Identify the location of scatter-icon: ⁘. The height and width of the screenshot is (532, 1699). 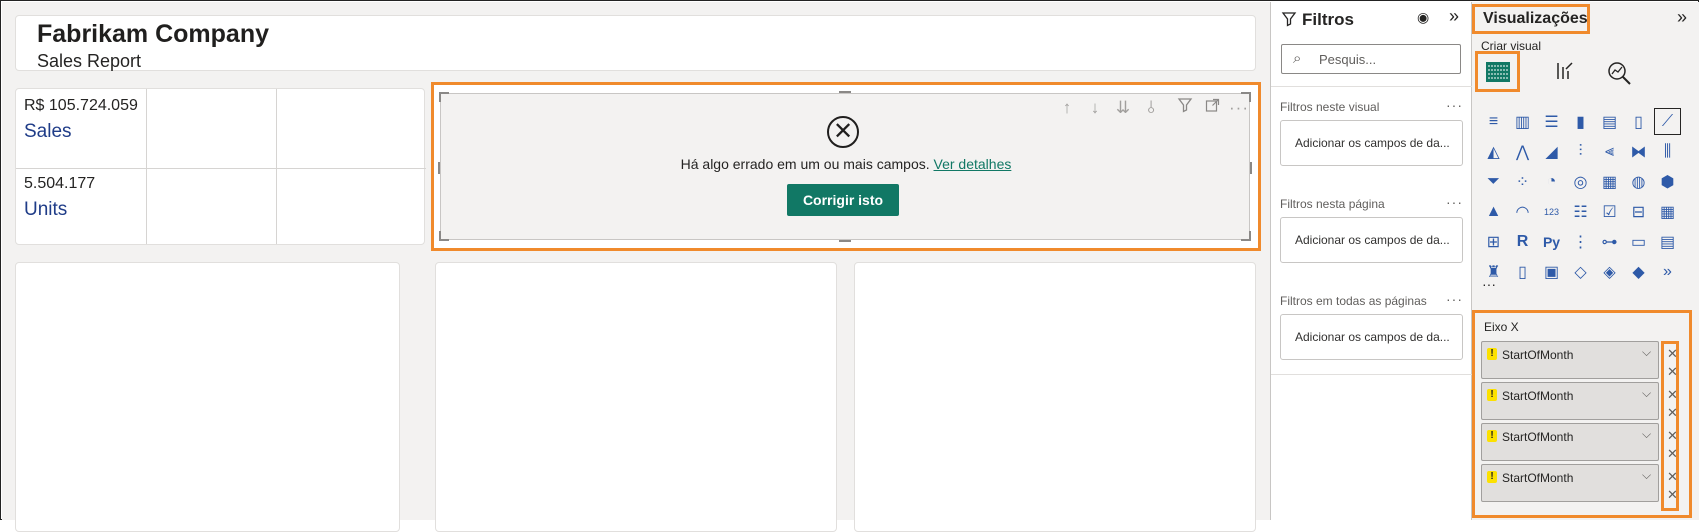
(1522, 181).